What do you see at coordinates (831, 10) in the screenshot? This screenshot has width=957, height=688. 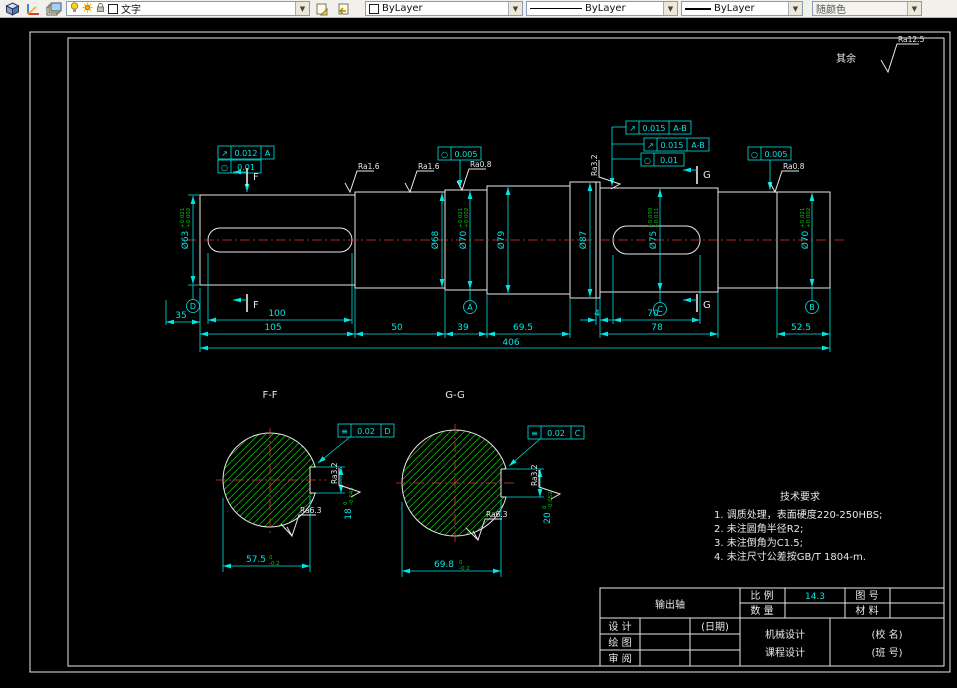 I see `plotstyle-combo-value: 随颜色` at bounding box center [831, 10].